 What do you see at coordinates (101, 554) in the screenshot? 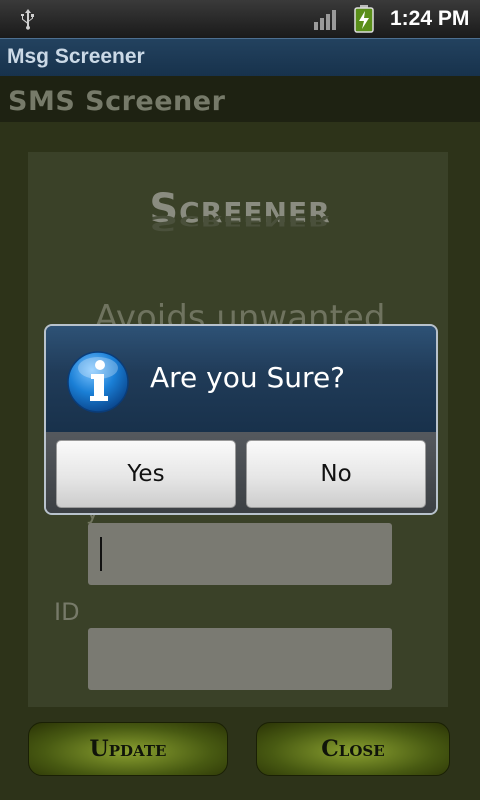
I see `text-cursor` at bounding box center [101, 554].